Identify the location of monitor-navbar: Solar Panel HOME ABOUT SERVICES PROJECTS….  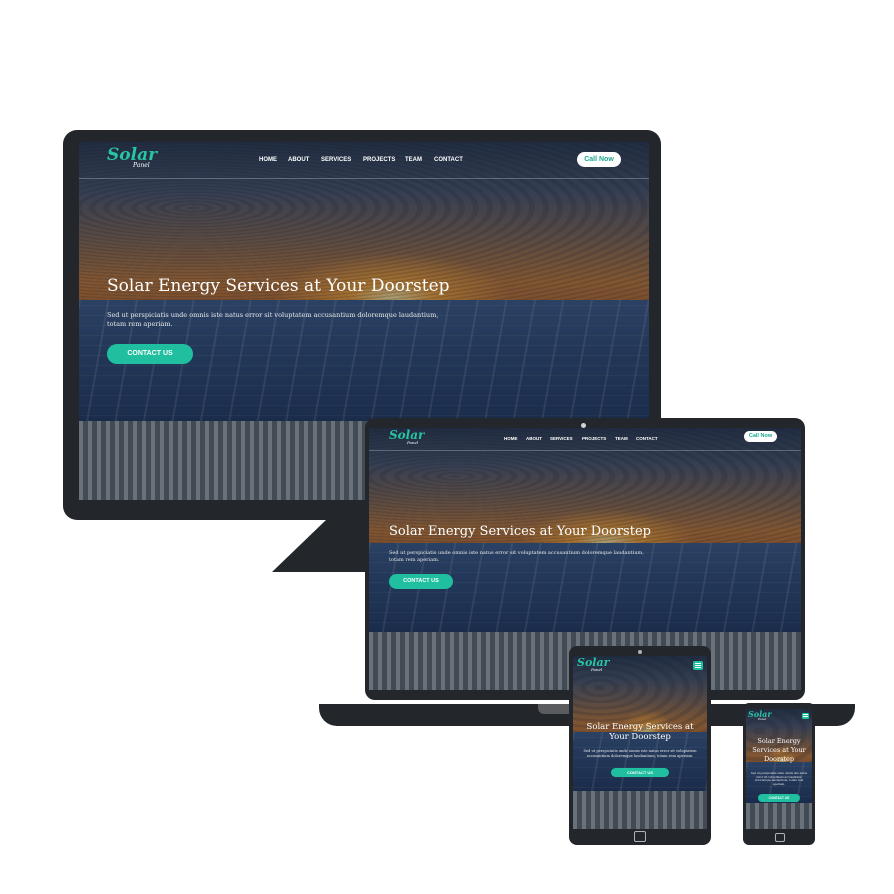
(364, 160).